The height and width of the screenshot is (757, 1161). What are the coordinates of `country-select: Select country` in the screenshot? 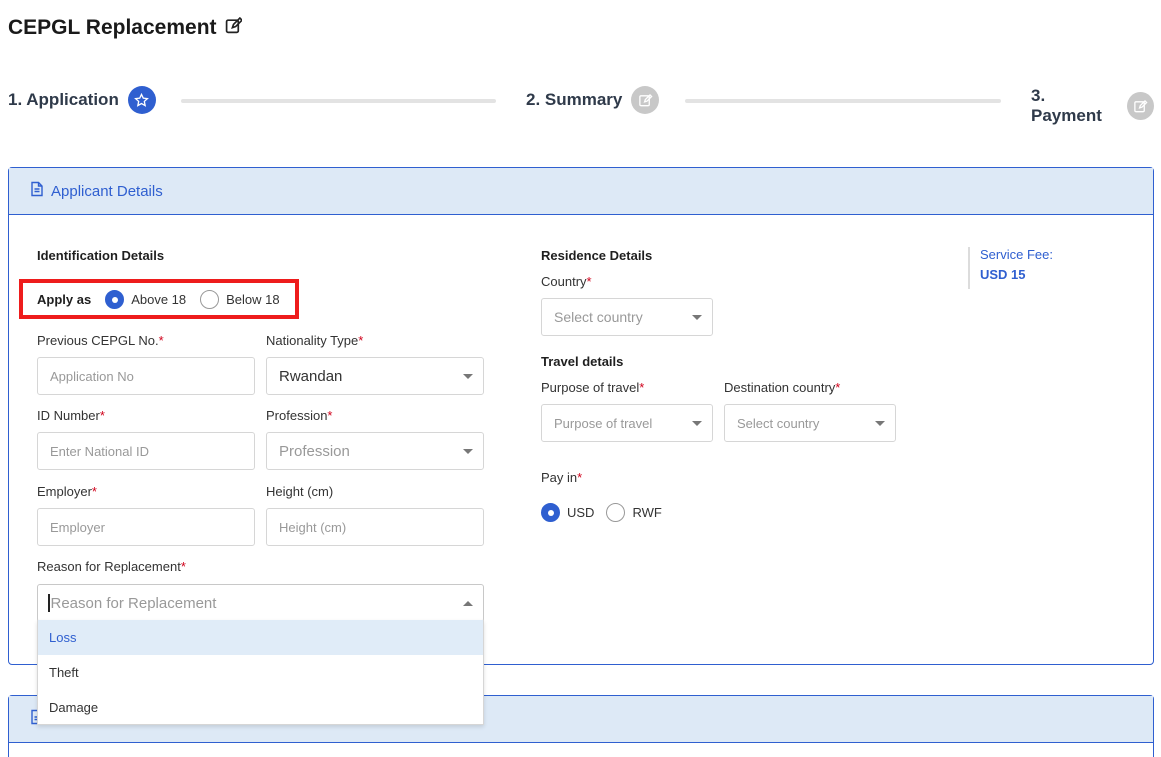 It's located at (627, 317).